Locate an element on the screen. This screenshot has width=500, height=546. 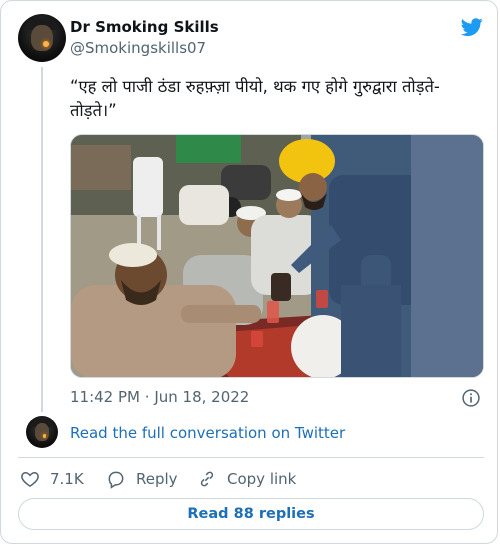
link-icon is located at coordinates (207, 479).